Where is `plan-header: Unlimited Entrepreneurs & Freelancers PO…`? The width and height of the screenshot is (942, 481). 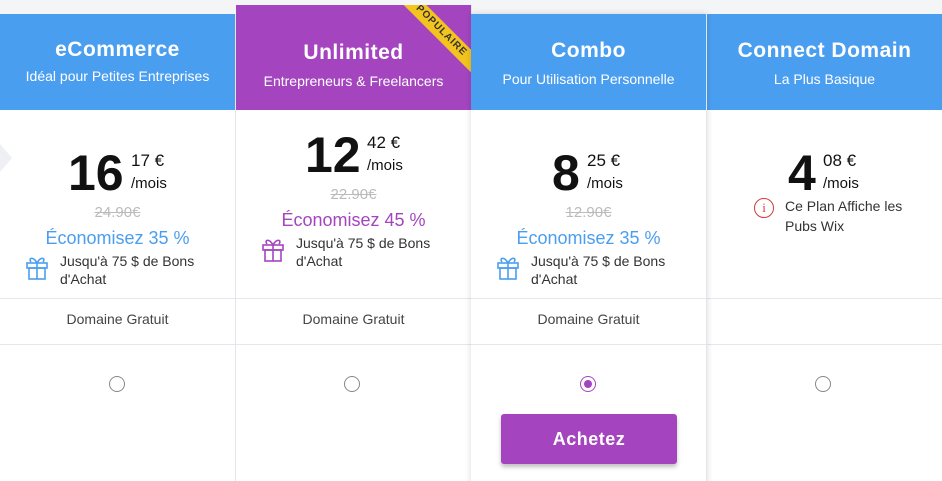 plan-header: Unlimited Entrepreneurs & Freelancers PO… is located at coordinates (353, 57).